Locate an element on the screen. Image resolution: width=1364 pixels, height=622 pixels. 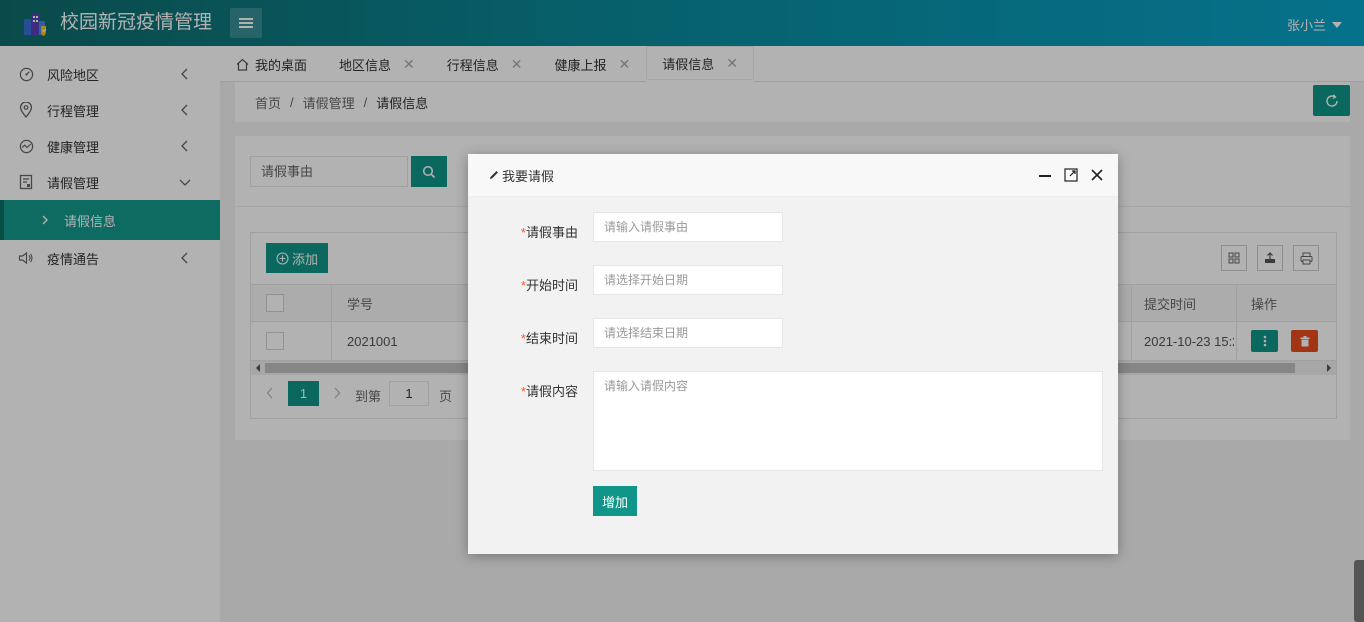
end-date-input: 请选择结束日期 is located at coordinates (688, 333).